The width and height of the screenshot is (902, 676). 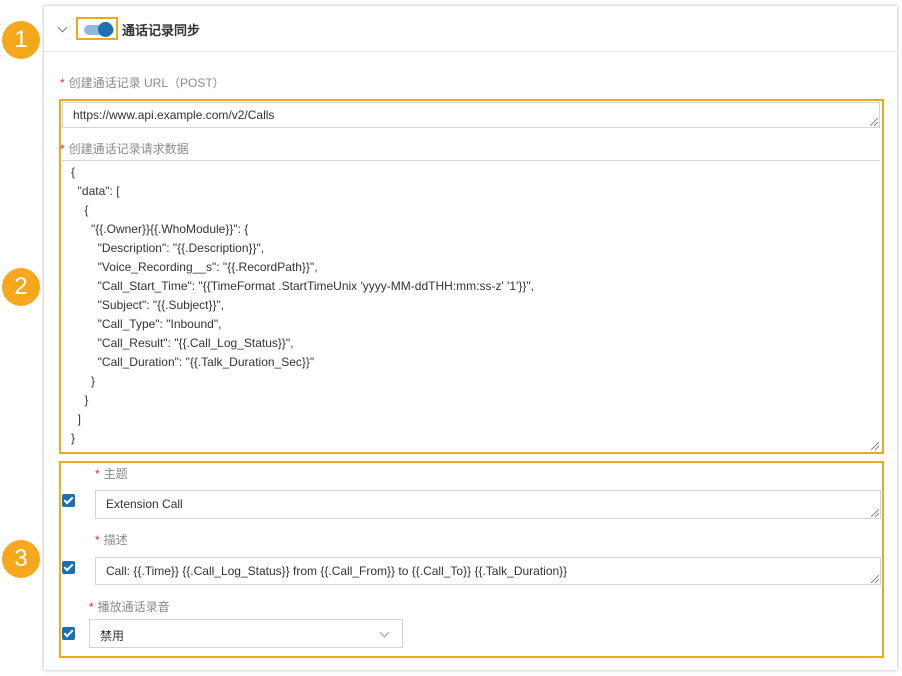 I want to click on code-line: "{{.Owner}}{{.WhoModule}}": {, so click(x=160, y=229).